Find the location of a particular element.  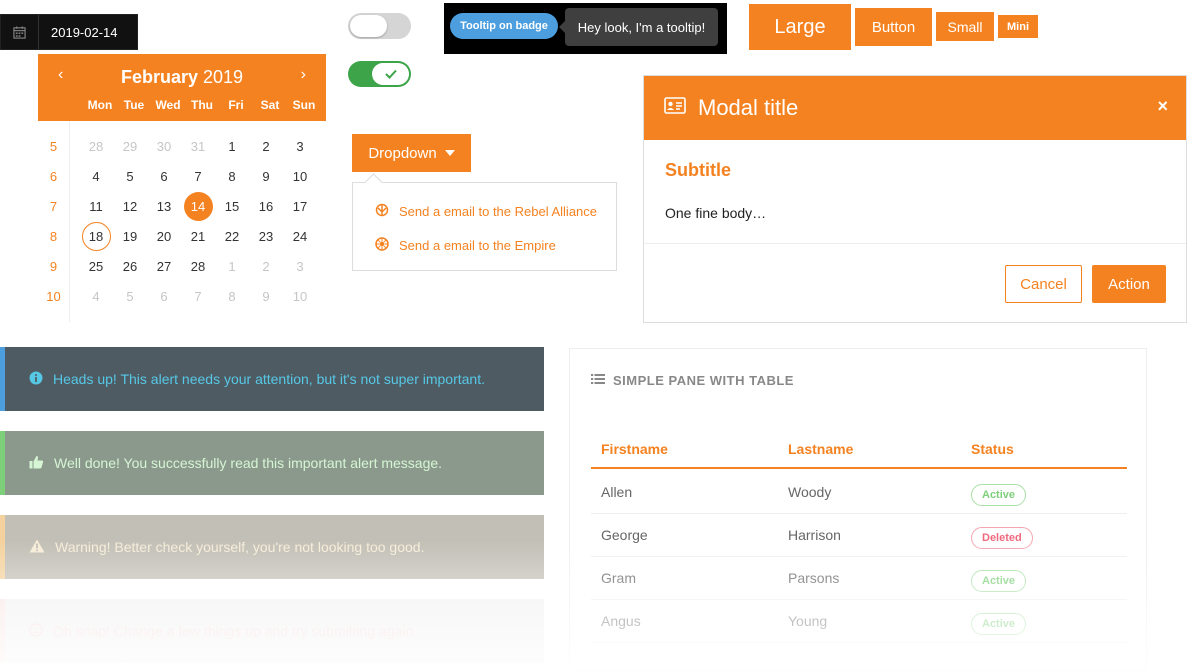

calendar-day-selected: 14 is located at coordinates (198, 206).